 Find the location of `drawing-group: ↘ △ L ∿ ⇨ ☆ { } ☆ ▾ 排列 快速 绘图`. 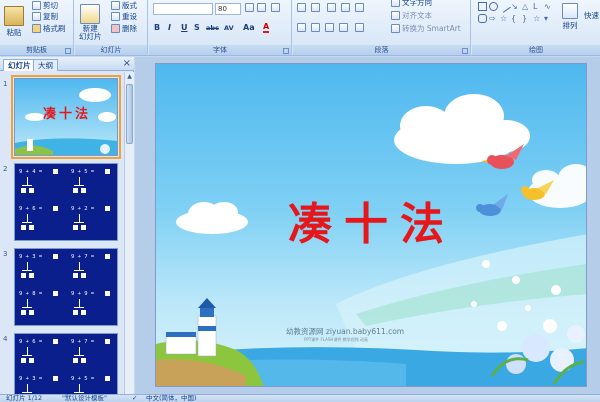

drawing-group: ↘ △ L ∿ ⇨ ☆ { } ☆ ▾ 排列 快速 绘图 is located at coordinates (536, 28).